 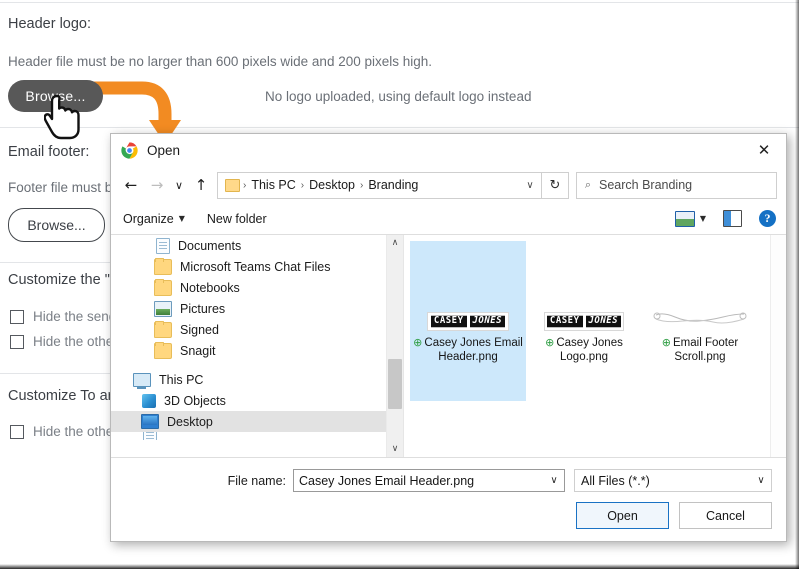 I want to click on search-box: ⌕ Search Branding, so click(x=676, y=185).